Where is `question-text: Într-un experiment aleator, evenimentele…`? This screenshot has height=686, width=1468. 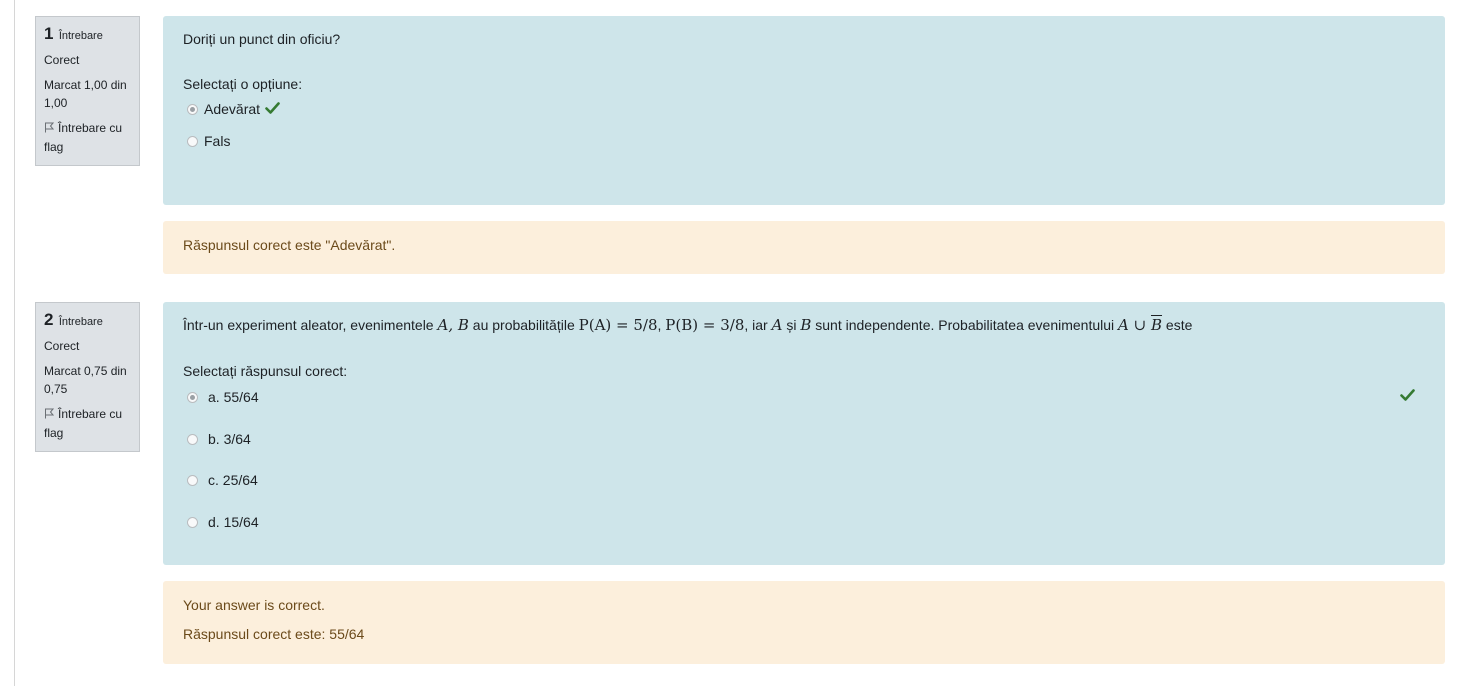
question-text: Într-un experiment aleator, evenimentele… is located at coordinates (688, 325).